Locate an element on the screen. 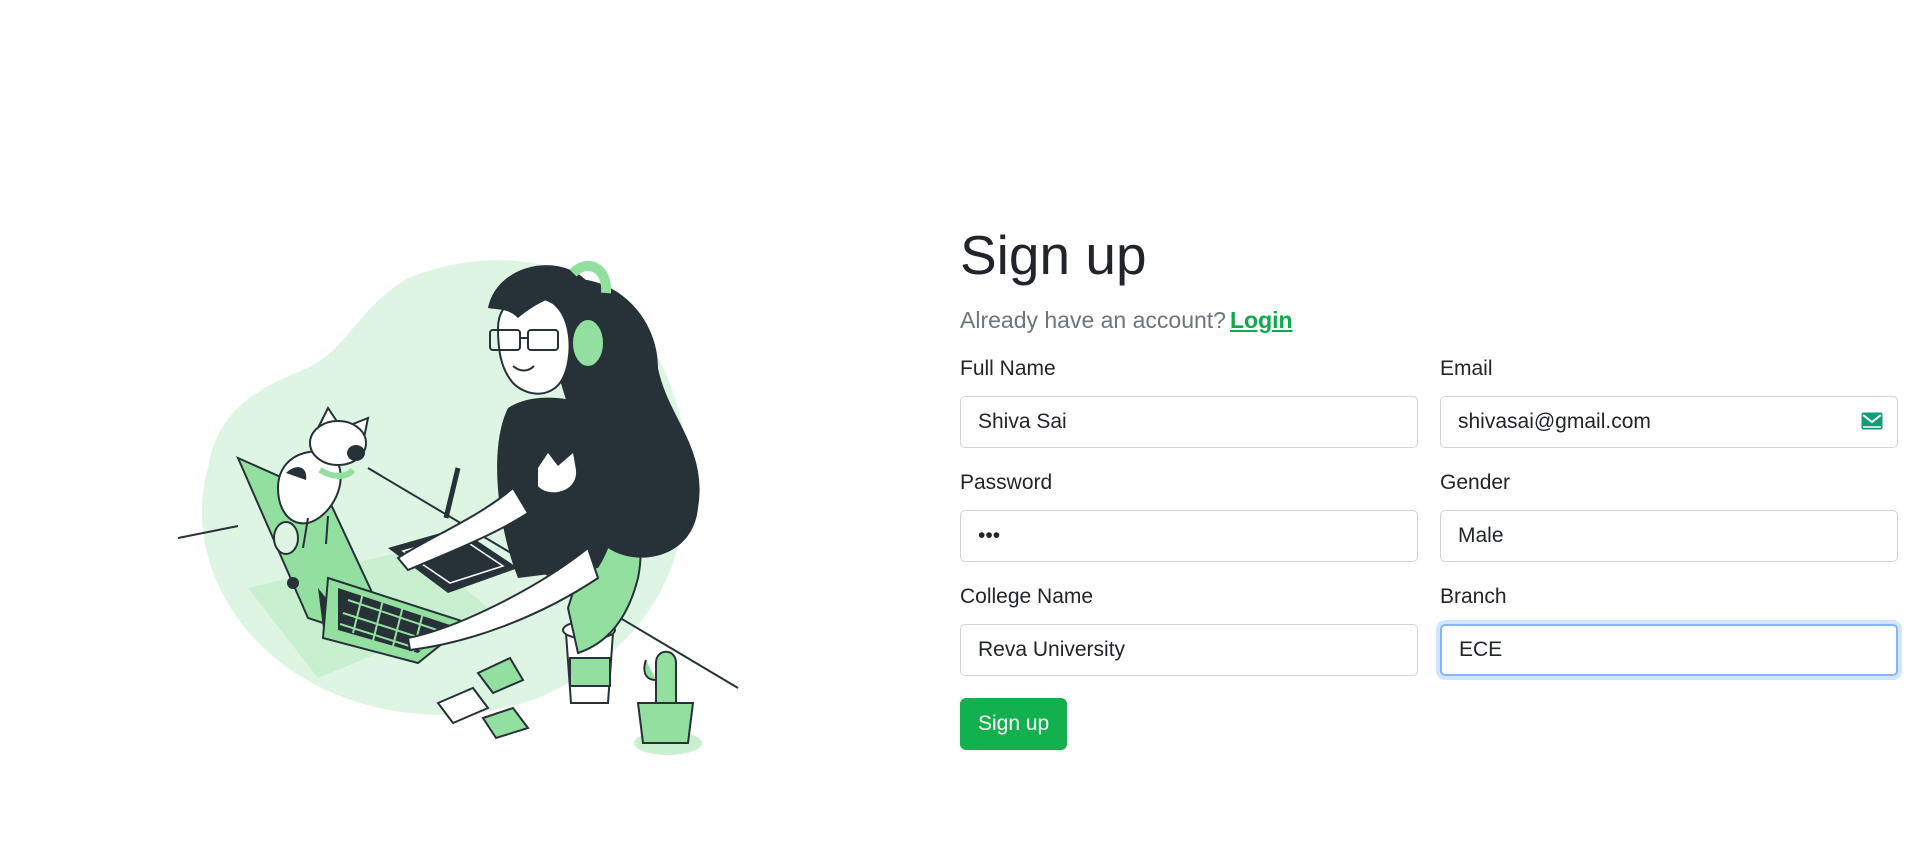 The height and width of the screenshot is (856, 1920). full-name-value: Shiva Sai is located at coordinates (1022, 421).